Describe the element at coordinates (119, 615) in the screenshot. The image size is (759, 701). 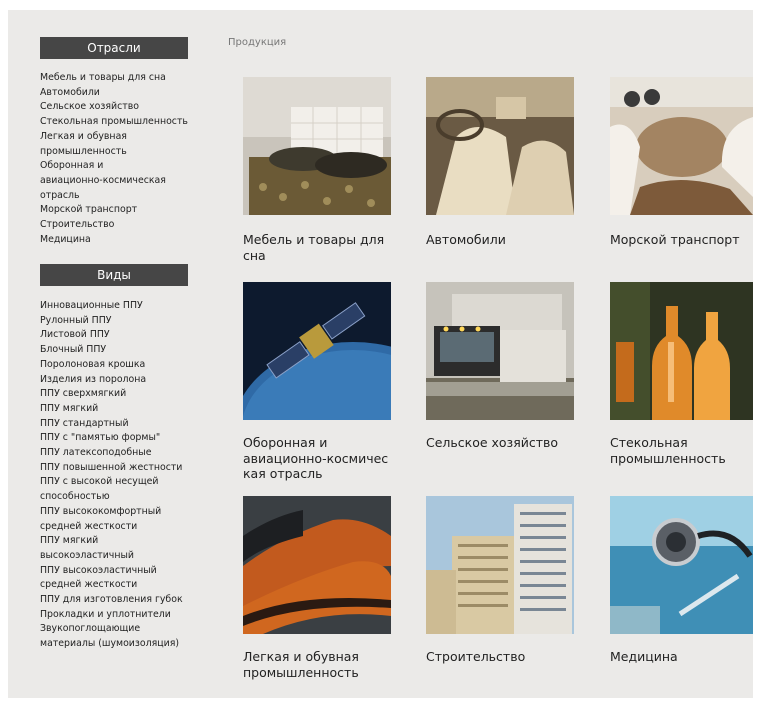
I see `sidebar-type-link: Прокладки и уплотнители` at that location.